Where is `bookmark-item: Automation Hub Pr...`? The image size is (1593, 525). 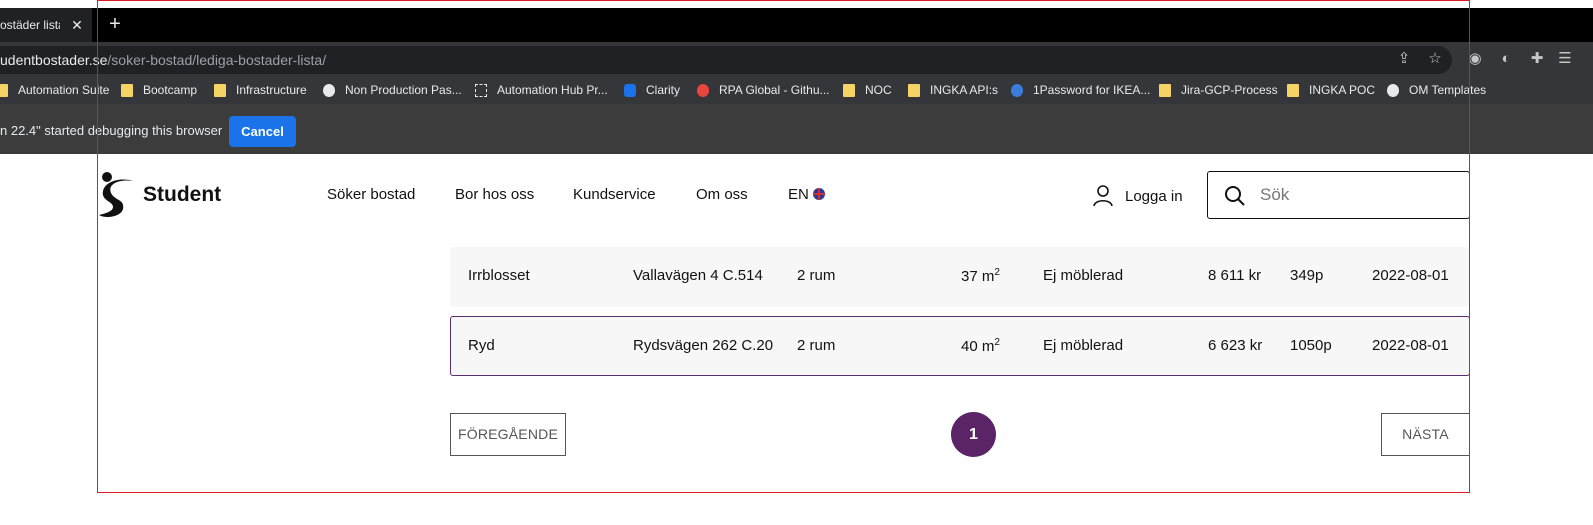 bookmark-item: Automation Hub Pr... is located at coordinates (541, 90).